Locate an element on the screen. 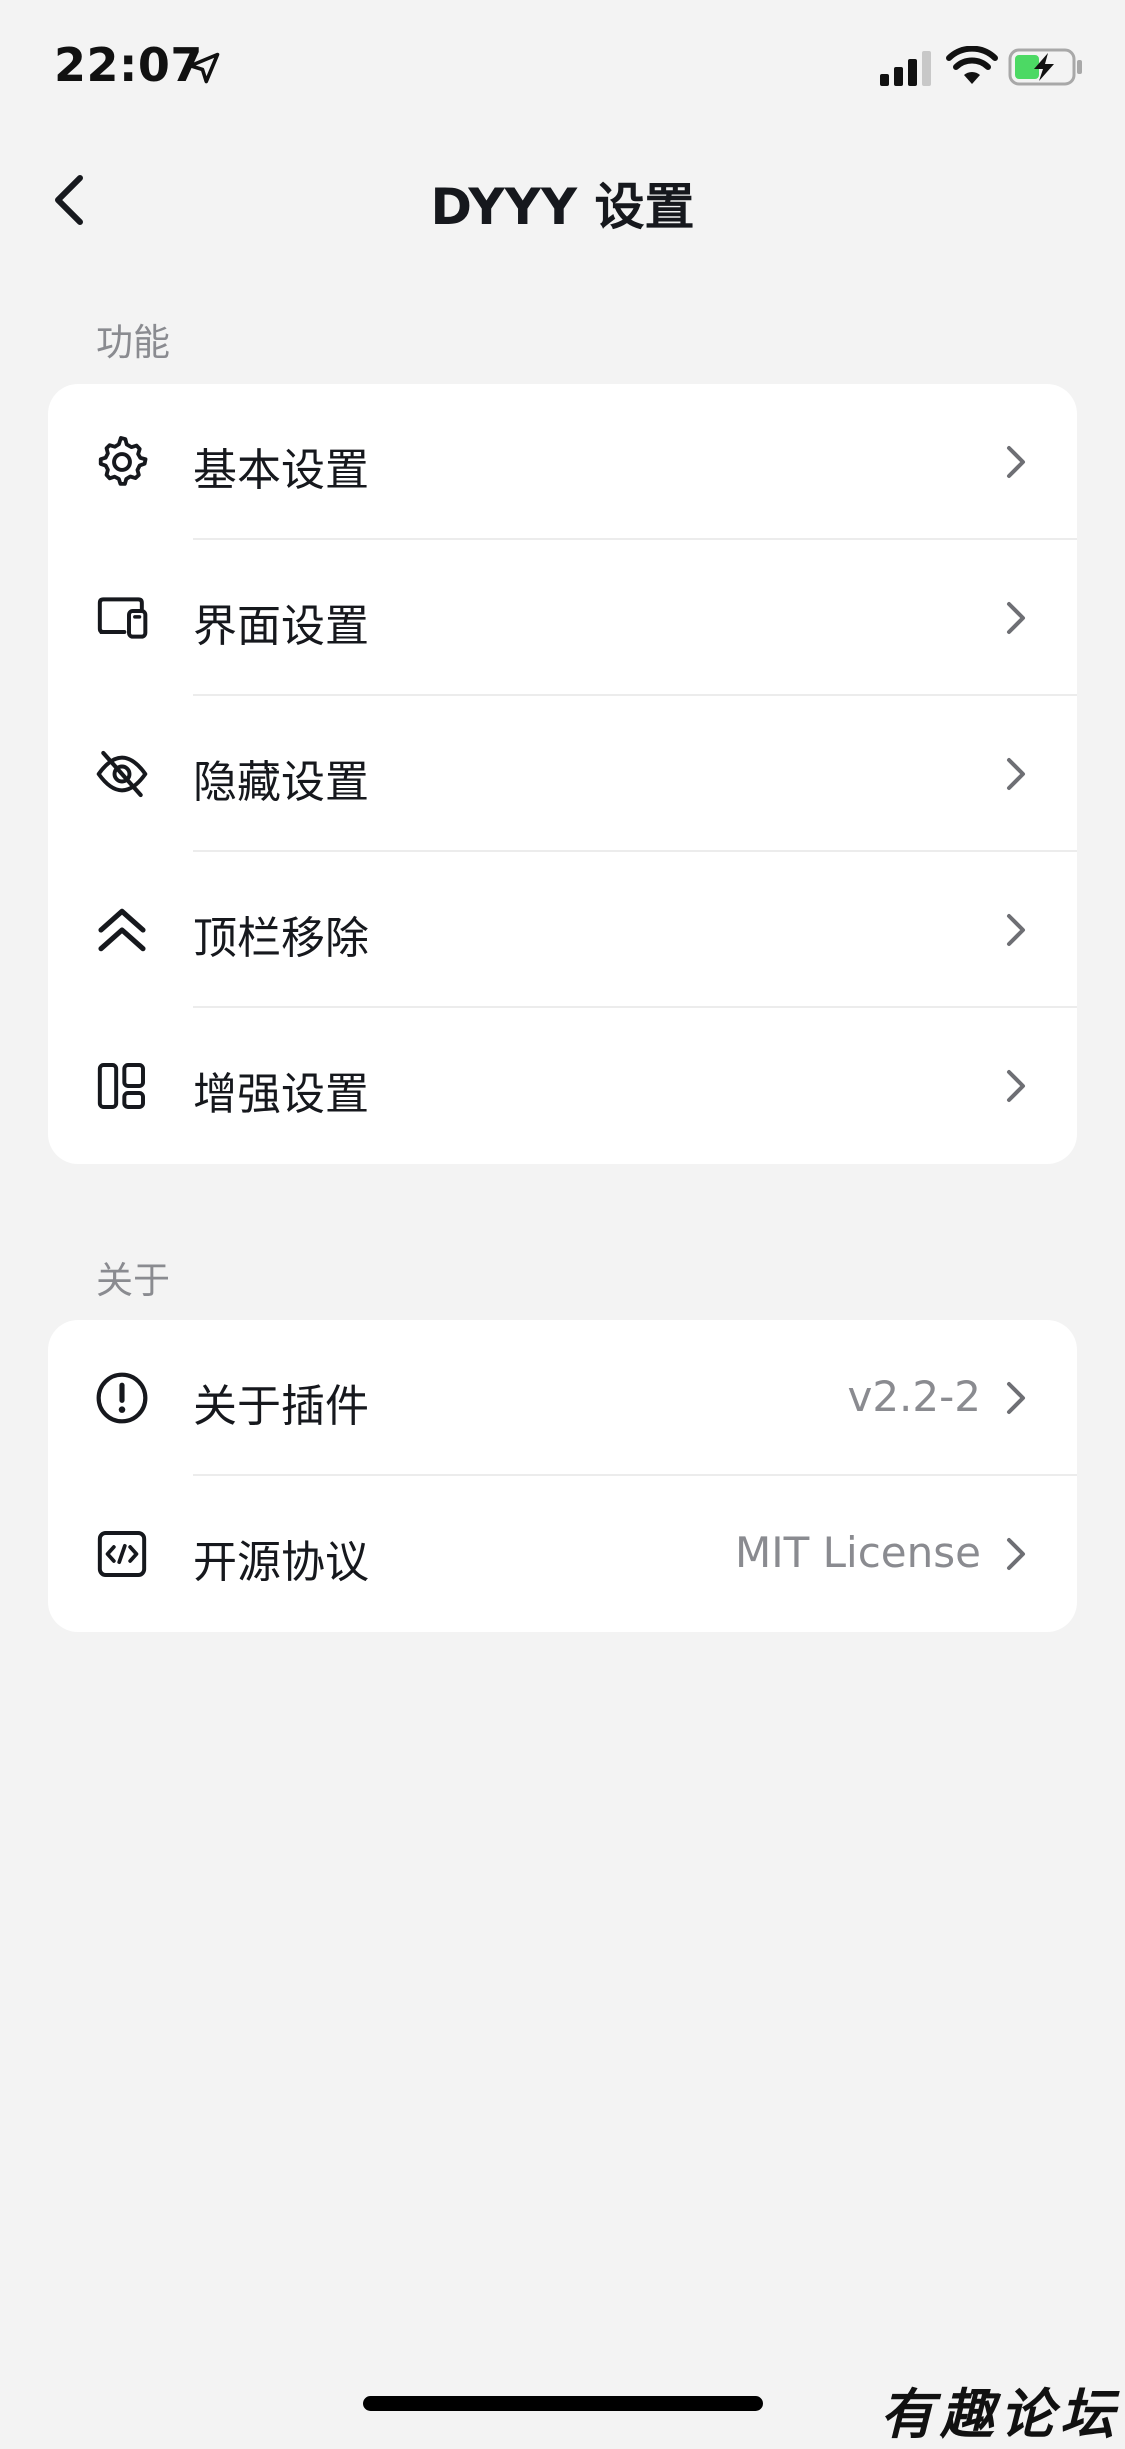 Image resolution: width=1125 pixels, height=2449 pixels. battery-charging-icon is located at coordinates (1045, 67).